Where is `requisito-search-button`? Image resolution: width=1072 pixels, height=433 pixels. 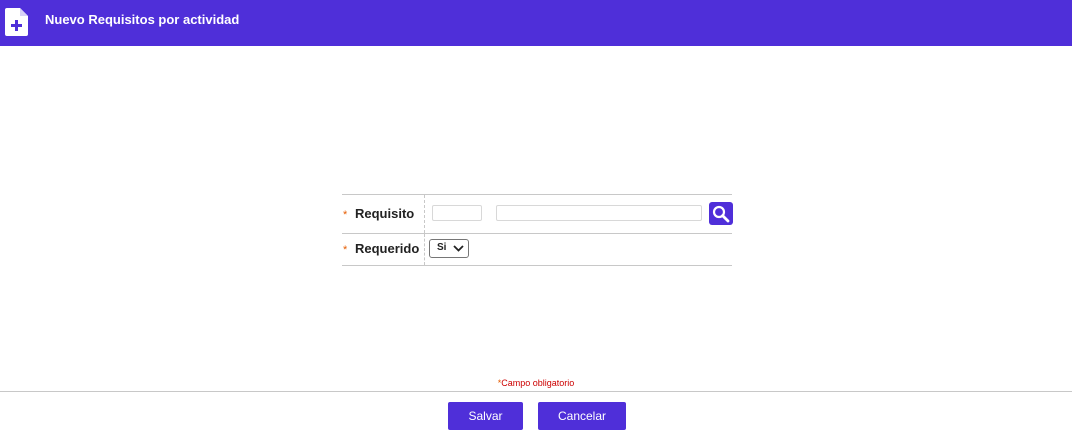
requisito-search-button is located at coordinates (721, 213).